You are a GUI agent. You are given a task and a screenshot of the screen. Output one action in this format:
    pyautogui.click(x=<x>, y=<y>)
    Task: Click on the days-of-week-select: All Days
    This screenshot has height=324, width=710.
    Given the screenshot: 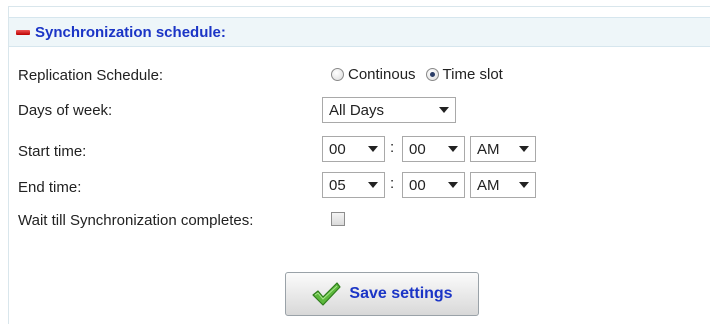 What is the action you would take?
    pyautogui.click(x=389, y=110)
    